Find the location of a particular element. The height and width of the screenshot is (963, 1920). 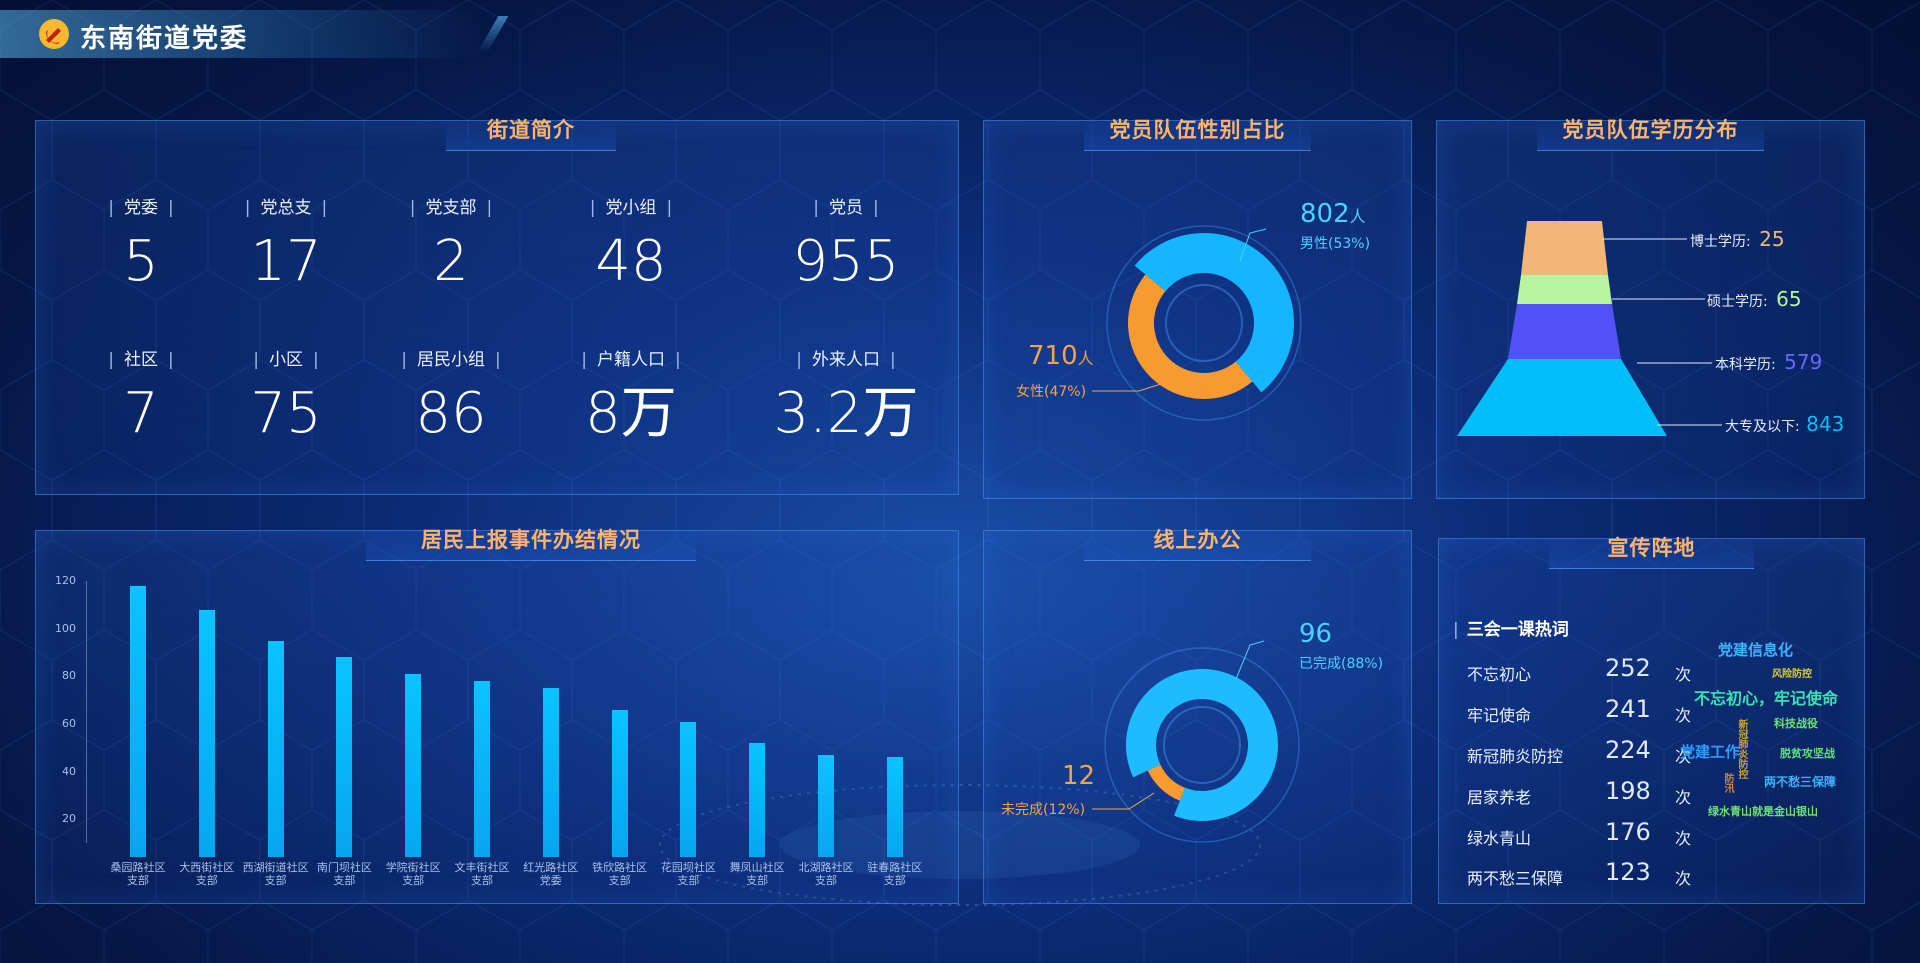

hotword-row: 居家养老 198 次 is located at coordinates (1582, 794).